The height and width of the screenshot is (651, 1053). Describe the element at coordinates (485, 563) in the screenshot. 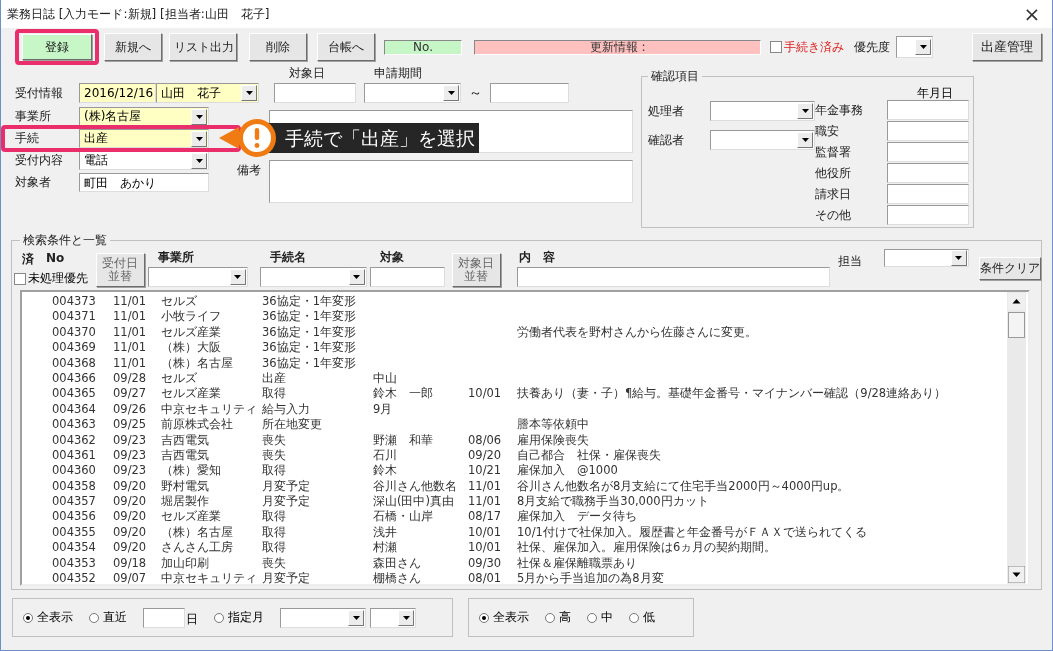

I see `list-cell-text: 09/30` at that location.